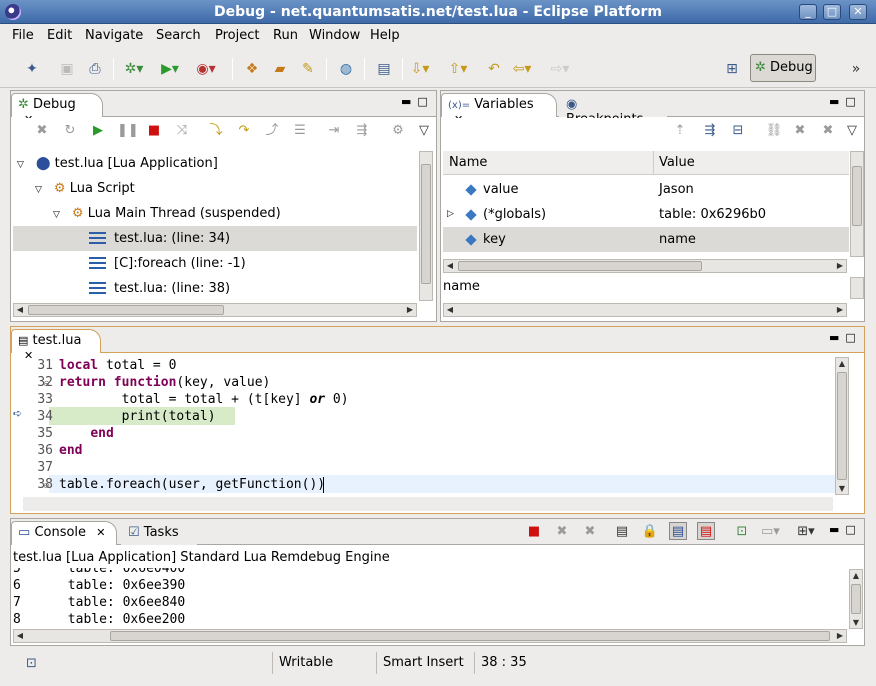  I want to click on drop-to-frame-icon: ☰, so click(300, 131).